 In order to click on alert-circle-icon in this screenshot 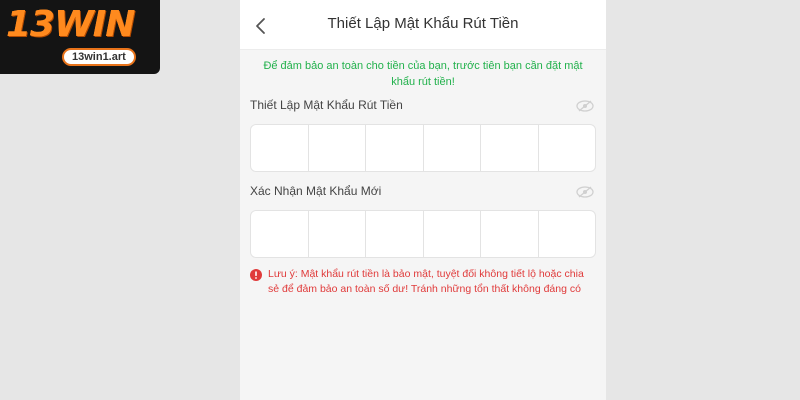, I will do `click(256, 275)`.